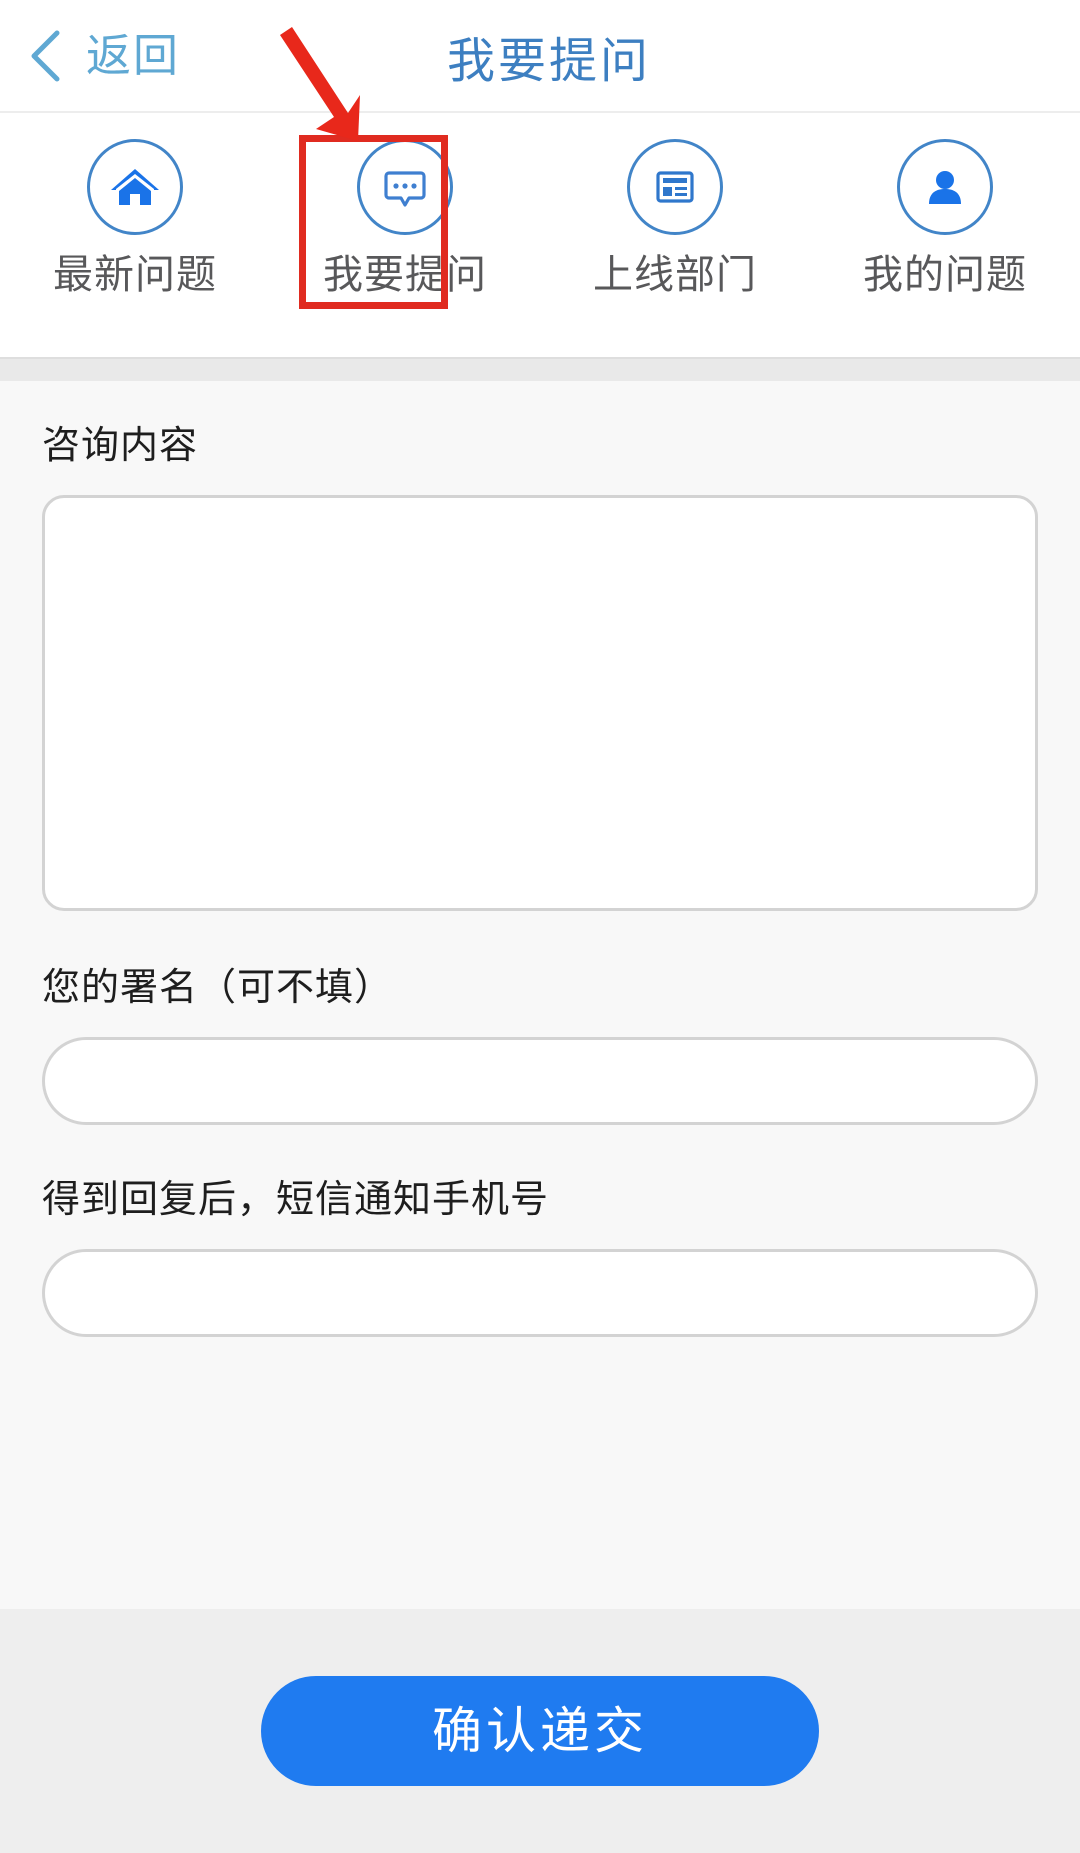  Describe the element at coordinates (218, 988) in the screenshot. I see `signature-label: 您的署名（可不填）` at that location.